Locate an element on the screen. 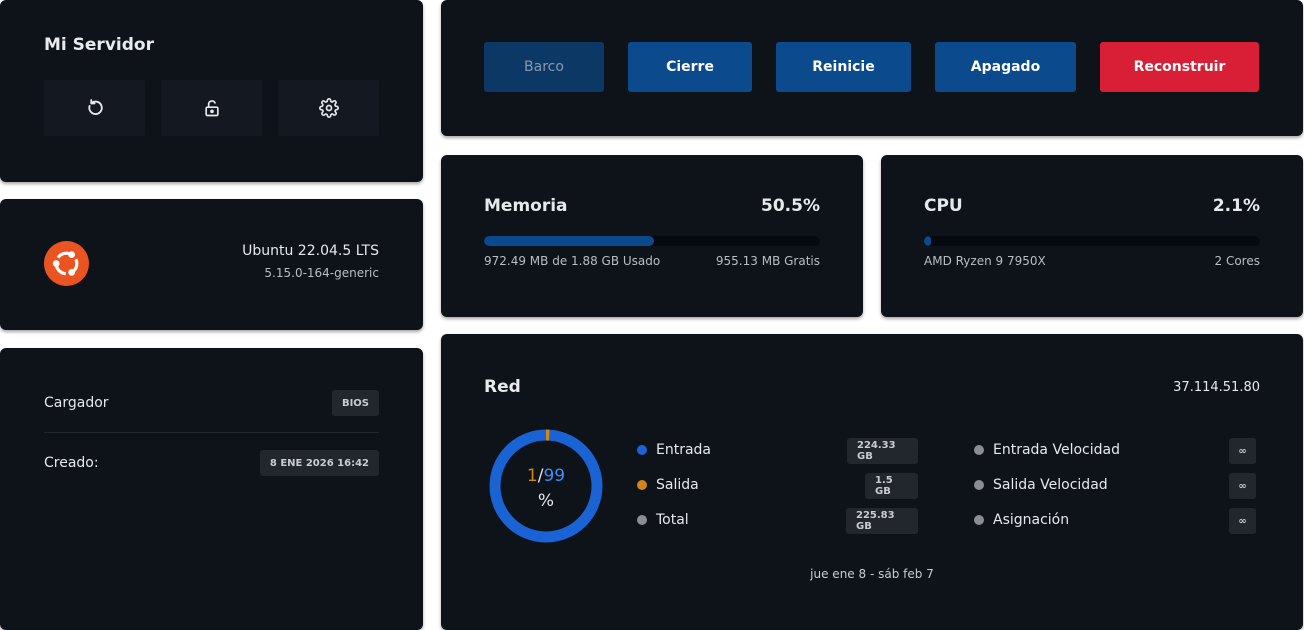 The height and width of the screenshot is (630, 1304). date-range: jue ene 8 - sáb feb 7 is located at coordinates (872, 574).